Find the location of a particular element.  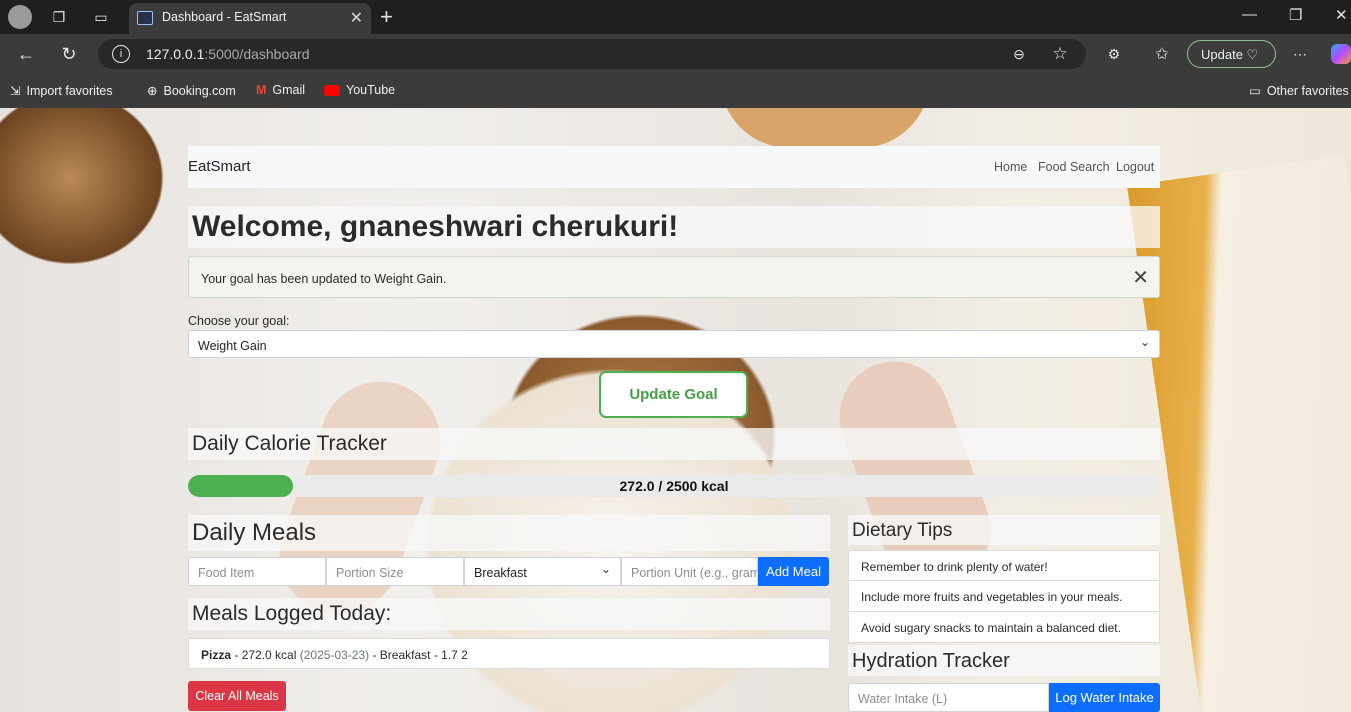

hydration-header: Hydration Tracker is located at coordinates (1004, 660).